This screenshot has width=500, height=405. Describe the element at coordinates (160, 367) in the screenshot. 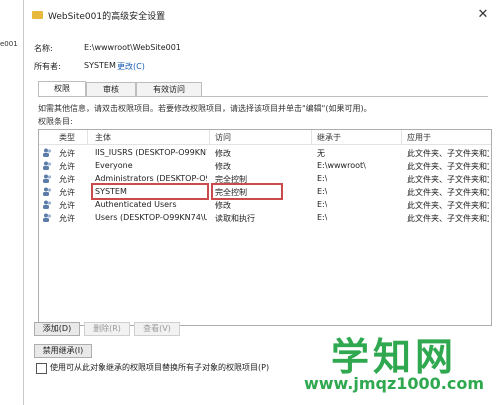

I see `replace-child-permissions-label: 使用可从此对象继承的权限项目替换所有子对象的权限项目(P)` at that location.